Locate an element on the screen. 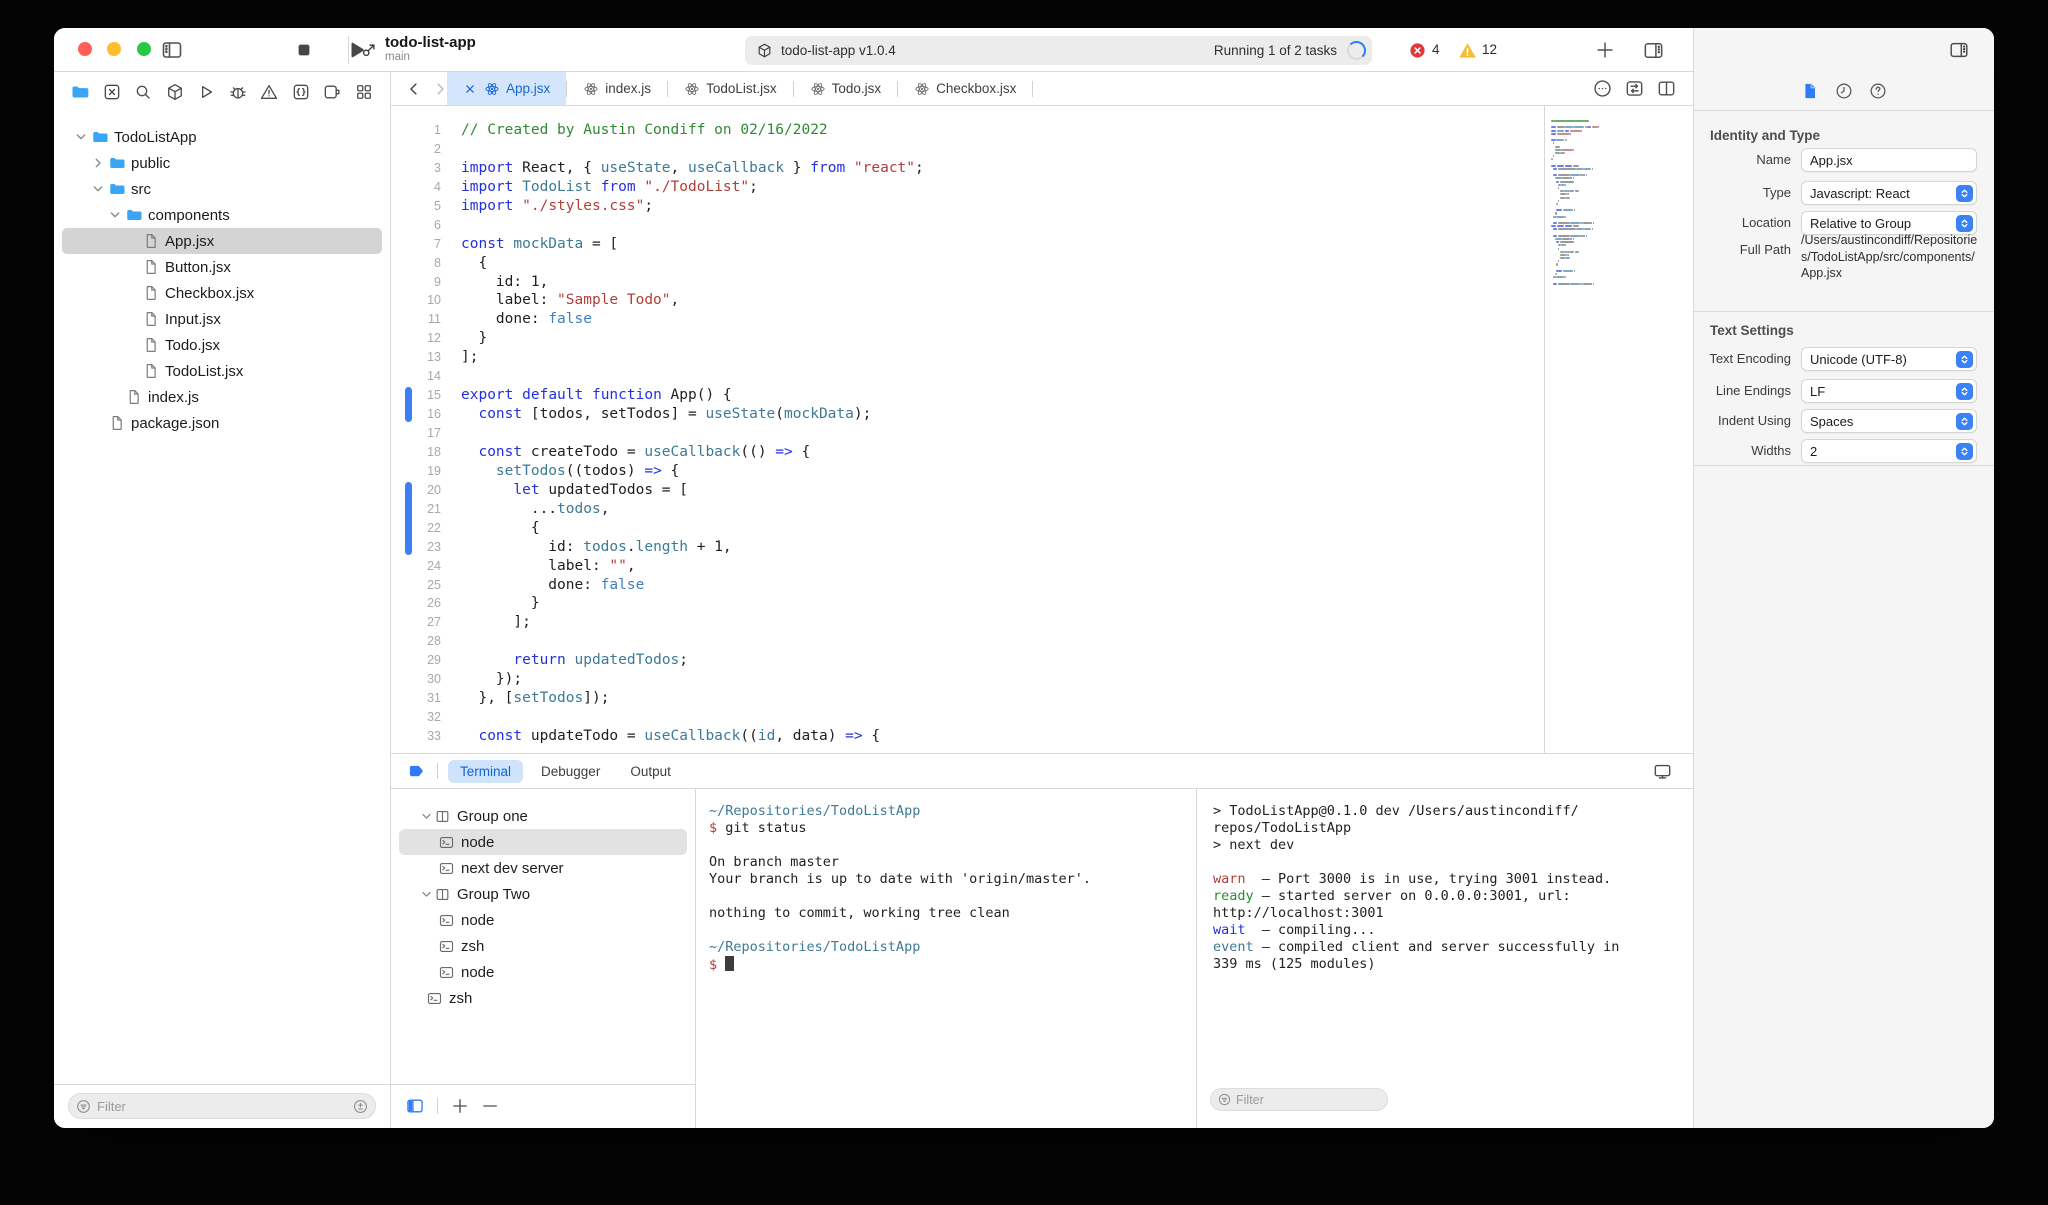 The image size is (2048, 1205). error-badge-icon is located at coordinates (1417, 50).